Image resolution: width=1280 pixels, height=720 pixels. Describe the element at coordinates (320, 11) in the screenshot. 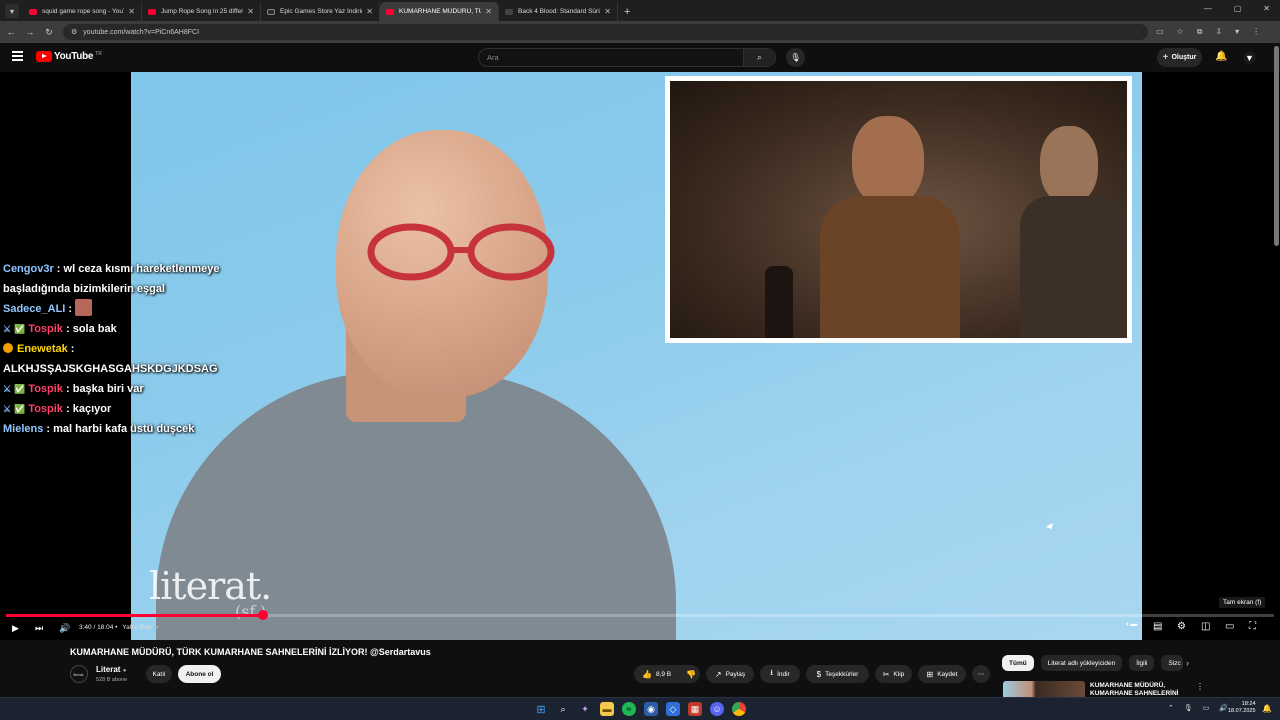

I see `browser-tab: Epic Games Store Yaz İndirimi ✕` at that location.